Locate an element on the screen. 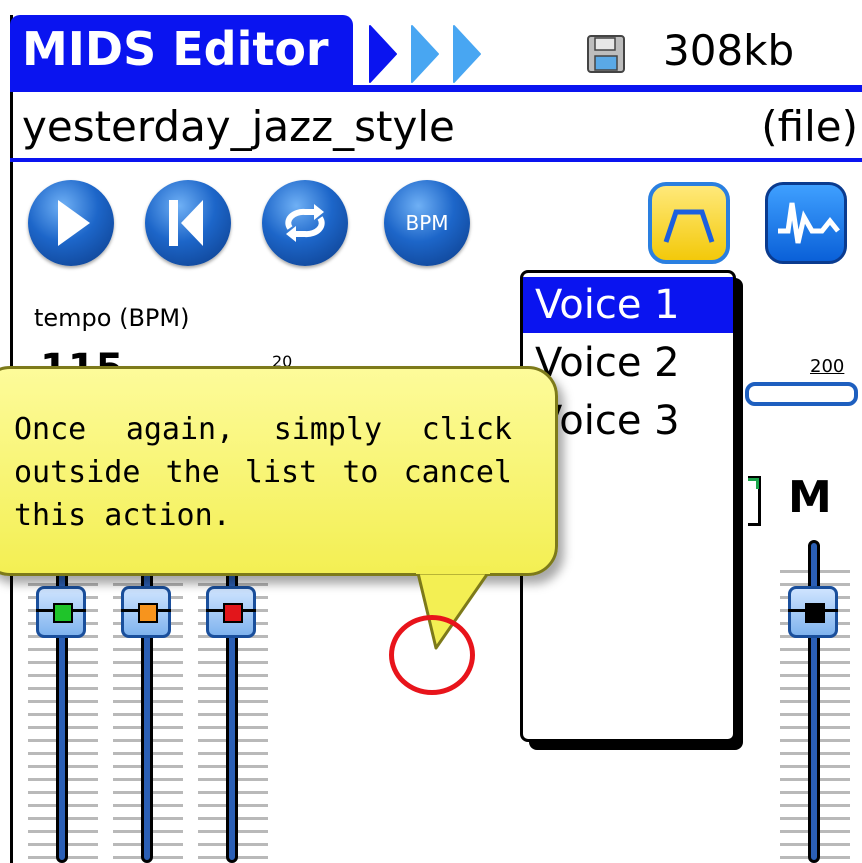  voice-list-item: Voice 1 is located at coordinates (628, 305).